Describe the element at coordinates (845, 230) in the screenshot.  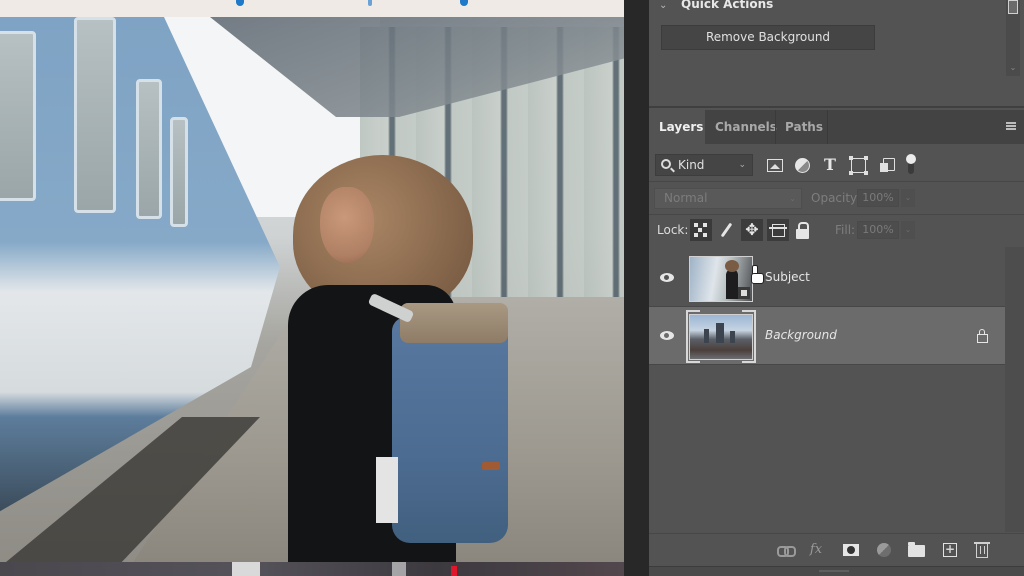
I see `fill-label: Fill:` at that location.